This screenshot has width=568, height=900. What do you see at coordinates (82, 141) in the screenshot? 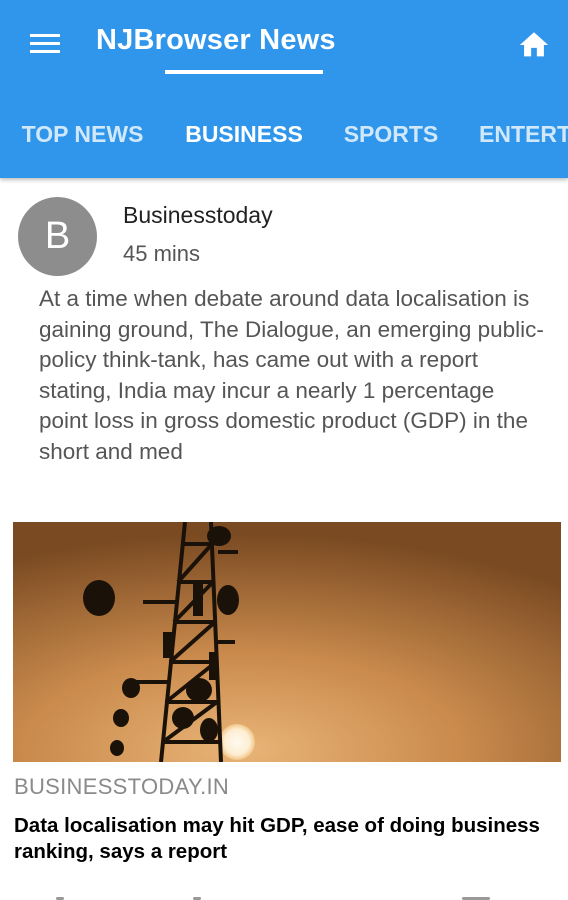
I see `tab-top-news: TOP NEWS` at bounding box center [82, 141].